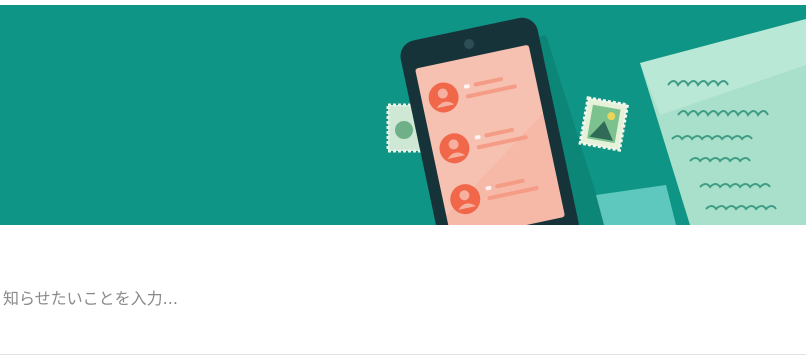 The width and height of the screenshot is (806, 357). Describe the element at coordinates (403, 354) in the screenshot. I see `bottom-divider` at that location.